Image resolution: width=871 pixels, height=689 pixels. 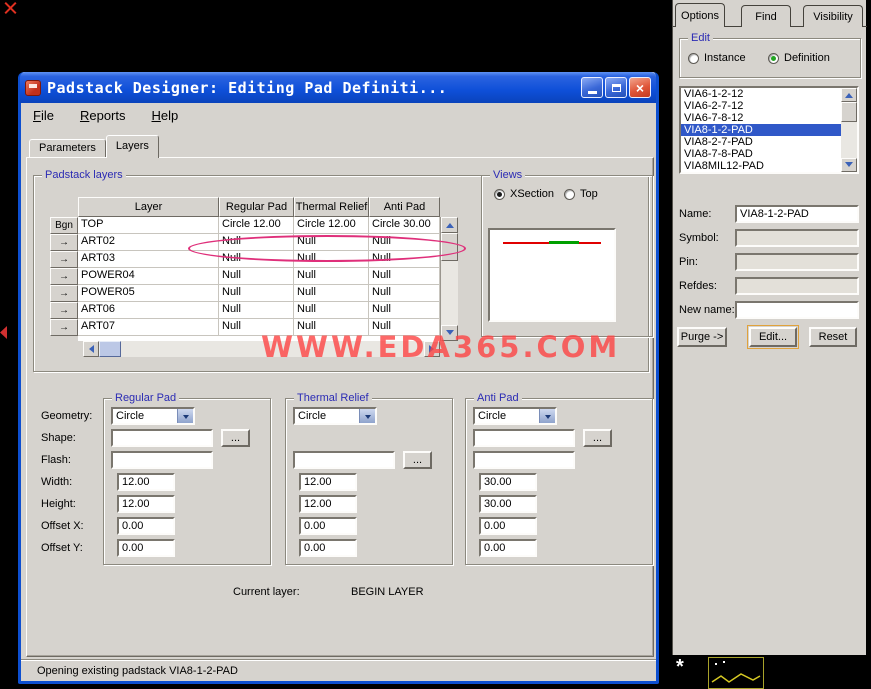 I want to click on anti-shape-input, so click(x=524, y=438).